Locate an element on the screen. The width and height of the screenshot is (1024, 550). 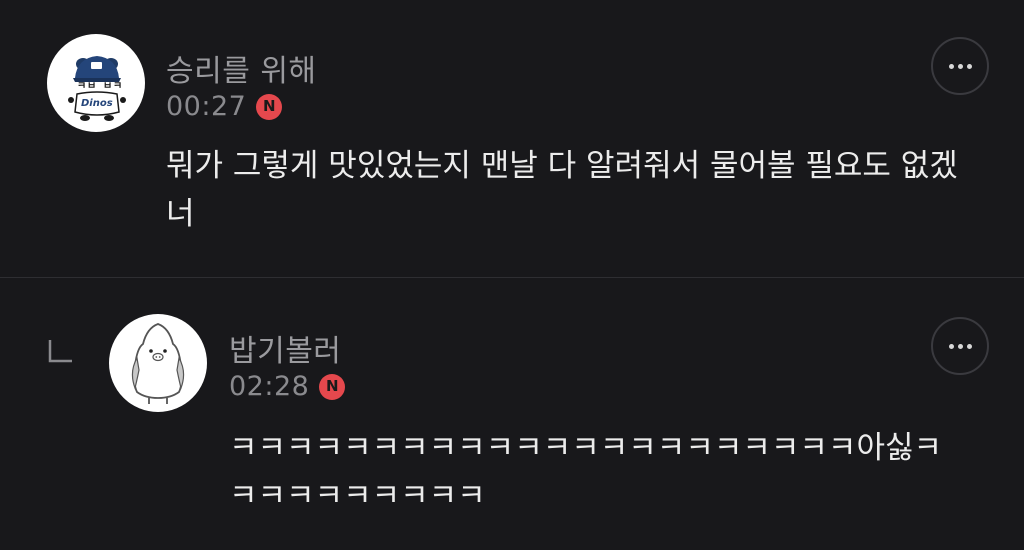
nickname: 승리를 위해 is located at coordinates (241, 68).